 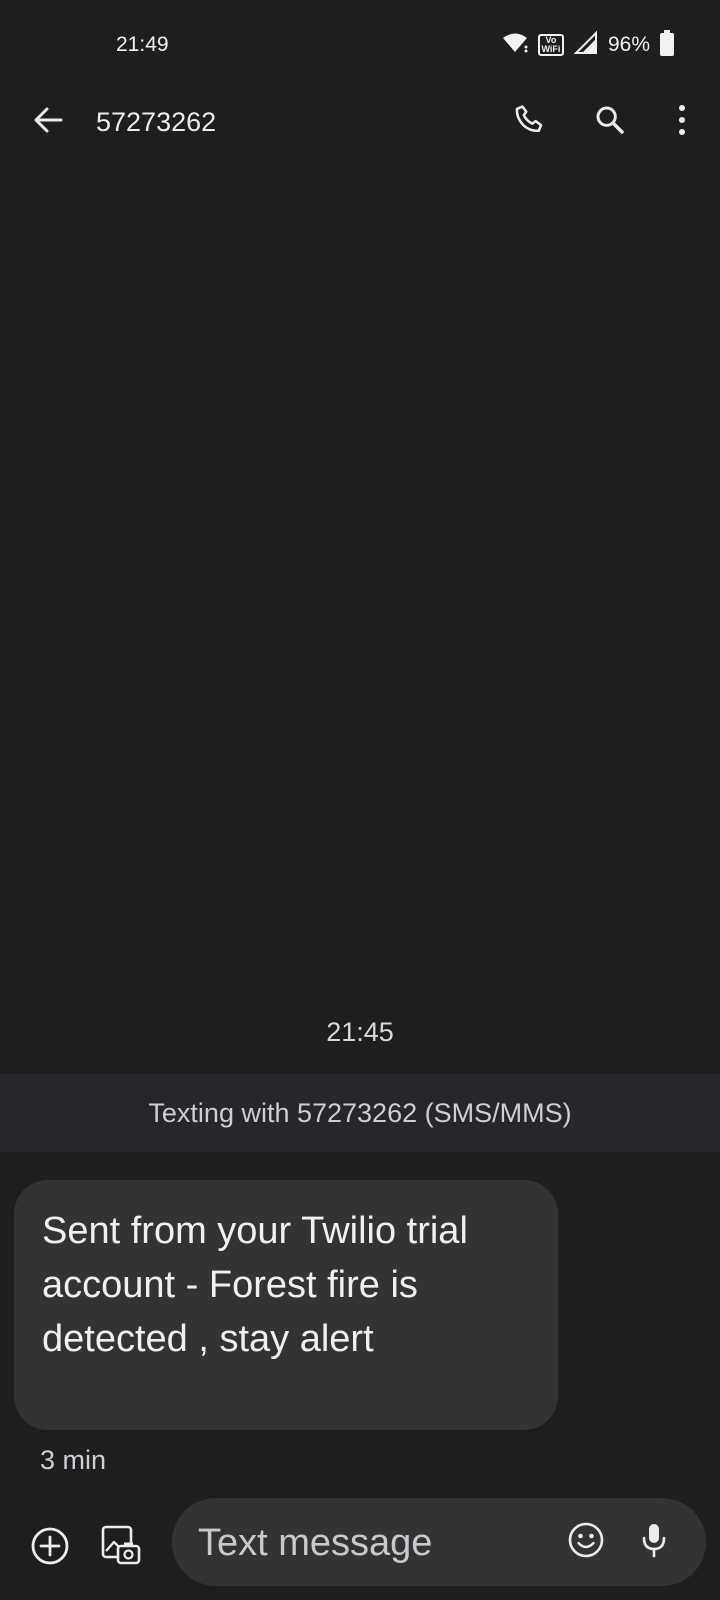 I want to click on vowifi-icon: Vo WiFi, so click(x=550, y=45).